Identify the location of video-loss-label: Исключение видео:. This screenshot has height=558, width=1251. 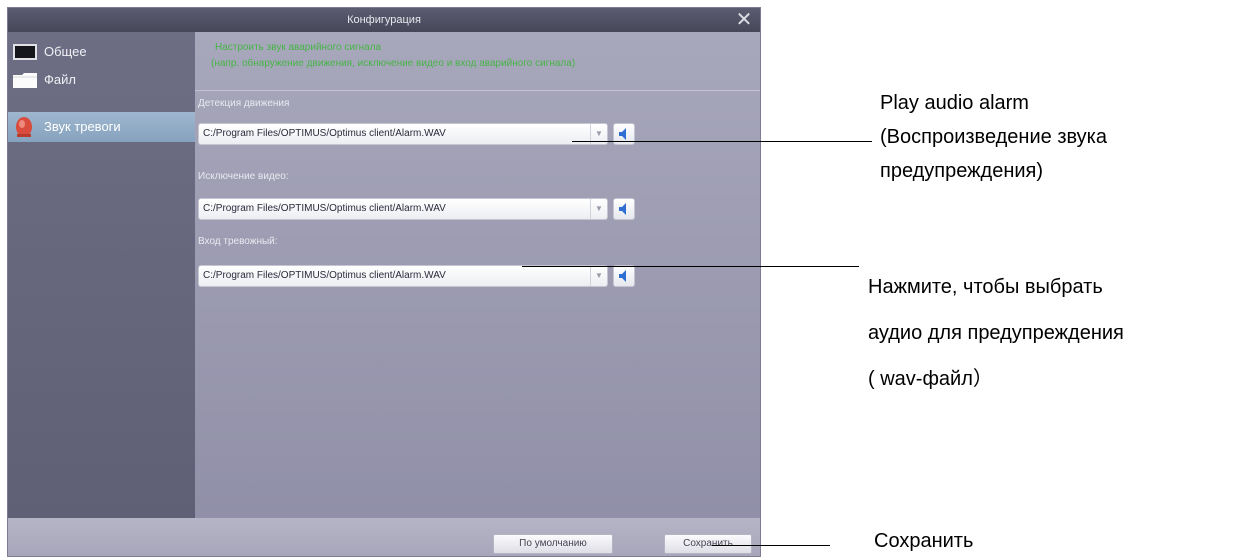
(243, 176).